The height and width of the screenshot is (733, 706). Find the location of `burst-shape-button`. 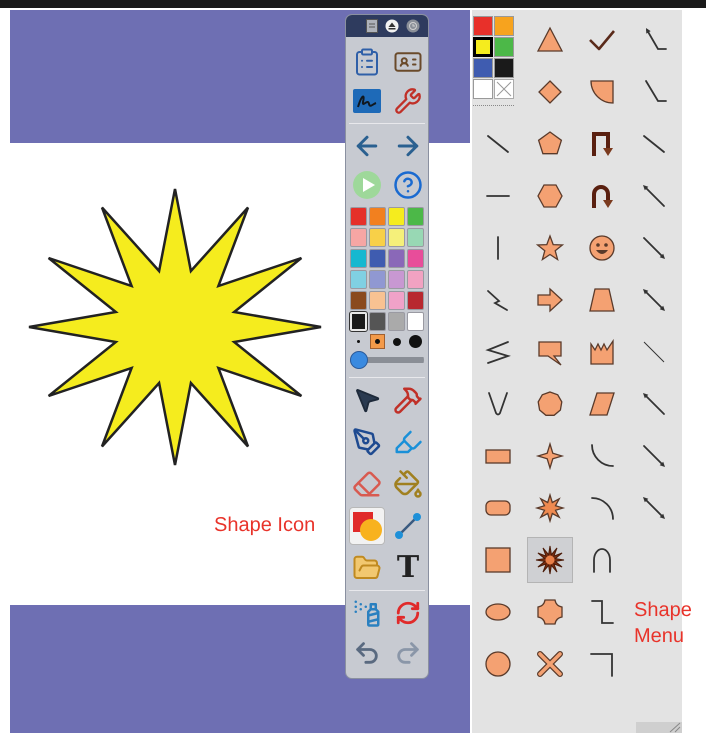

burst-shape-button is located at coordinates (550, 560).